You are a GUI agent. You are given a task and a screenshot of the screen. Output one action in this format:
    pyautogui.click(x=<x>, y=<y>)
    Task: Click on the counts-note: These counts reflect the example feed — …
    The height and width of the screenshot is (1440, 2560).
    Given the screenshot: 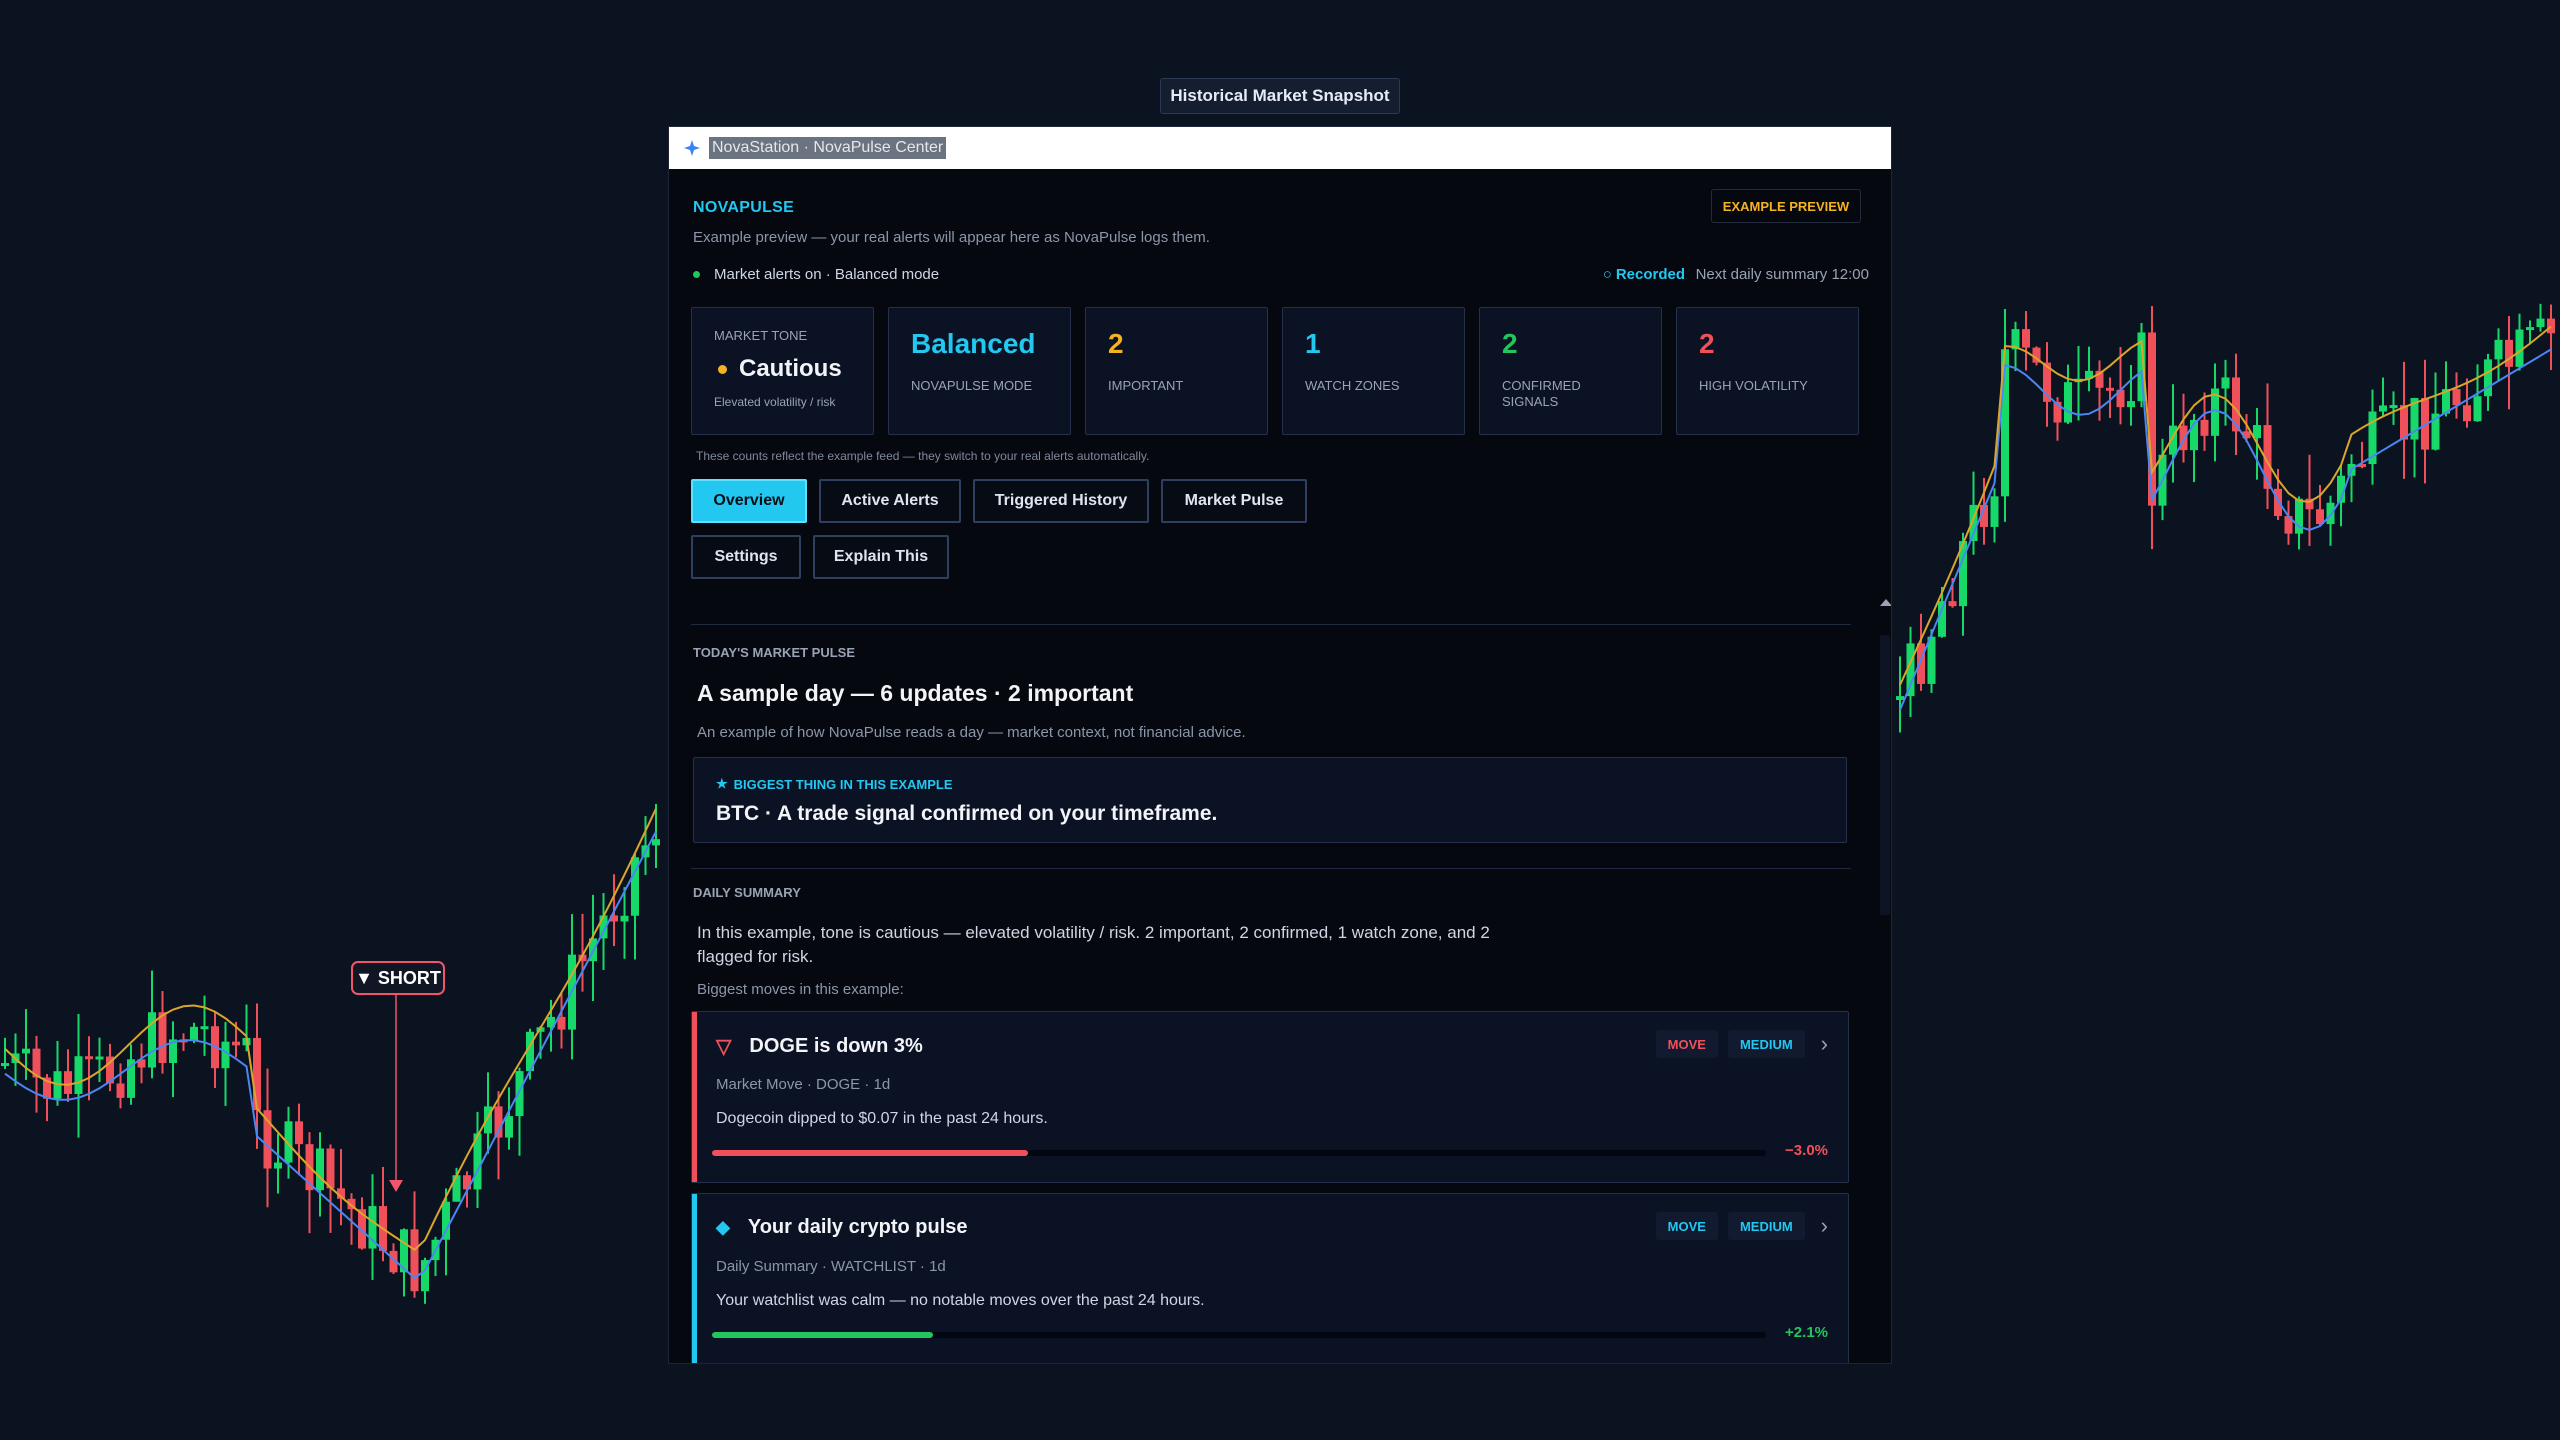 What is the action you would take?
    pyautogui.click(x=923, y=456)
    